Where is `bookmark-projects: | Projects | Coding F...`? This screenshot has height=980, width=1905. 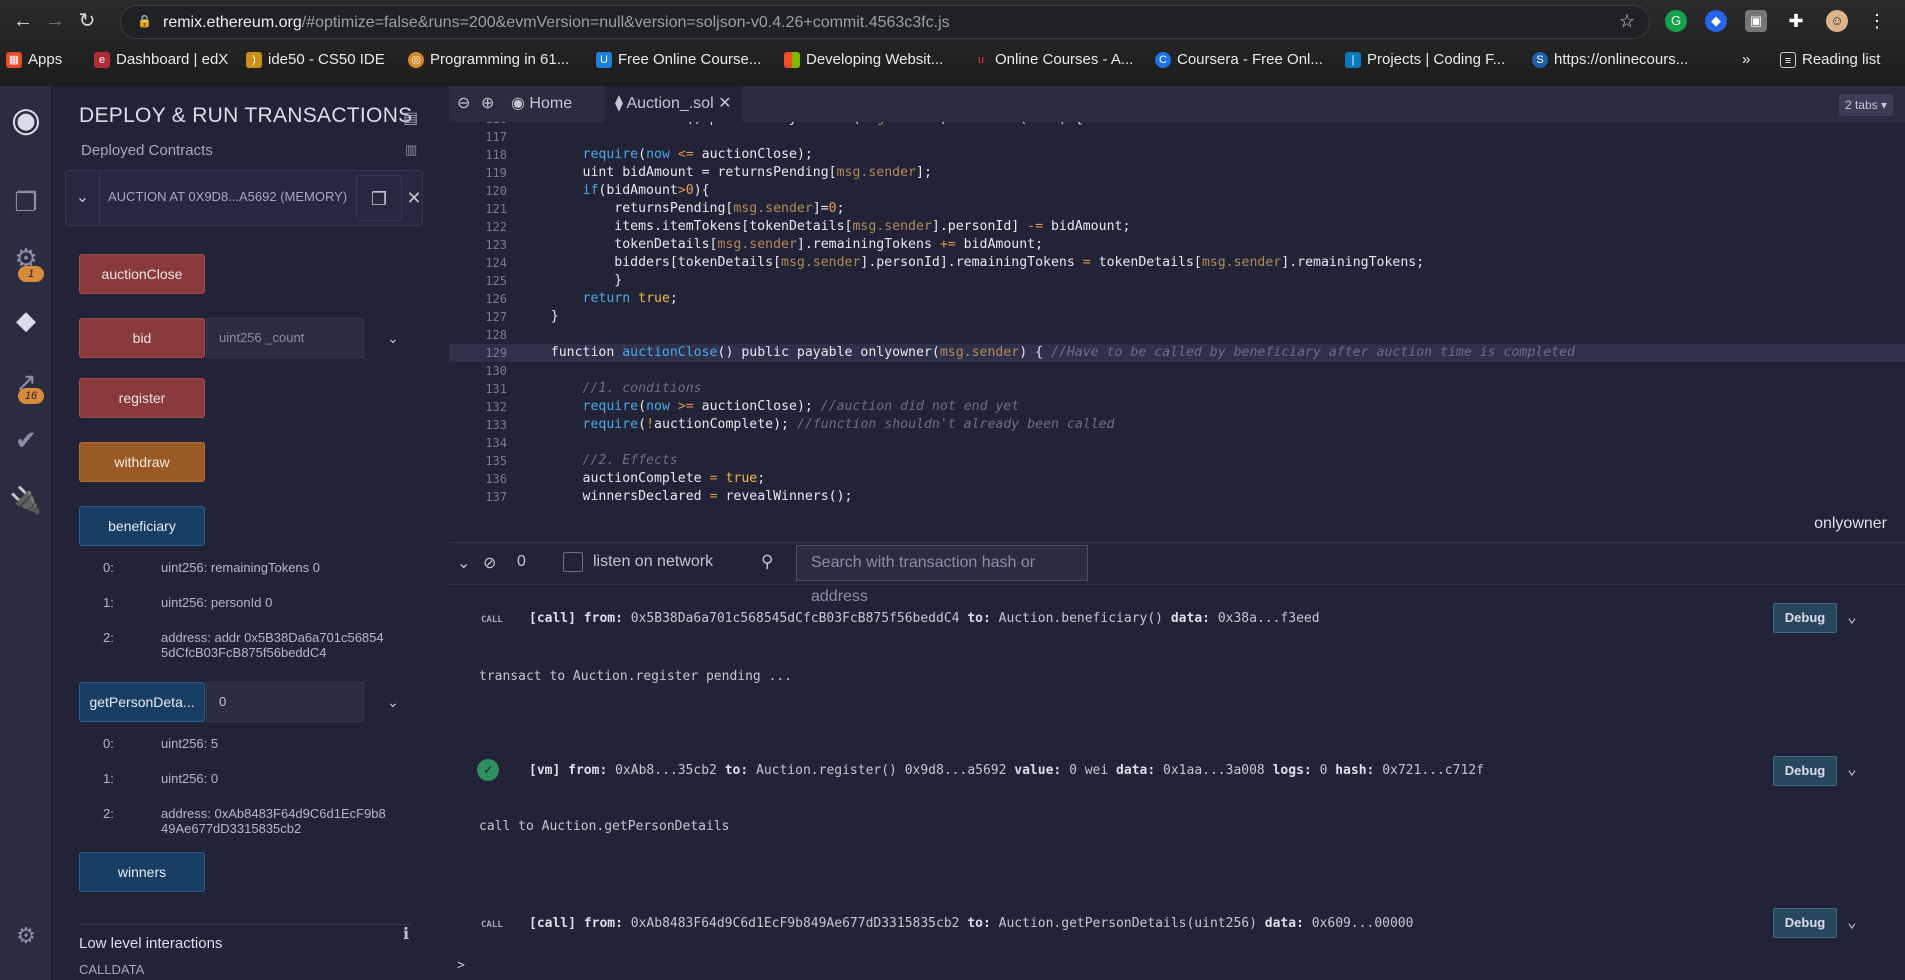
bookmark-projects: | Projects | Coding F... is located at coordinates (1425, 59).